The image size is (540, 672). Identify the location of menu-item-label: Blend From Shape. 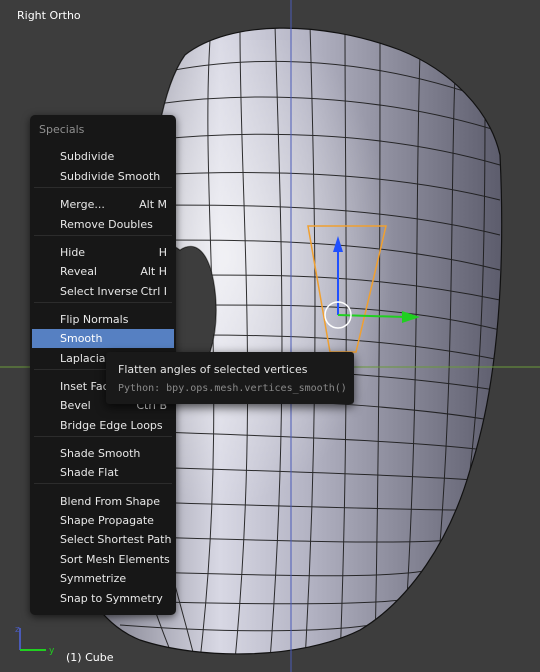
(110, 501).